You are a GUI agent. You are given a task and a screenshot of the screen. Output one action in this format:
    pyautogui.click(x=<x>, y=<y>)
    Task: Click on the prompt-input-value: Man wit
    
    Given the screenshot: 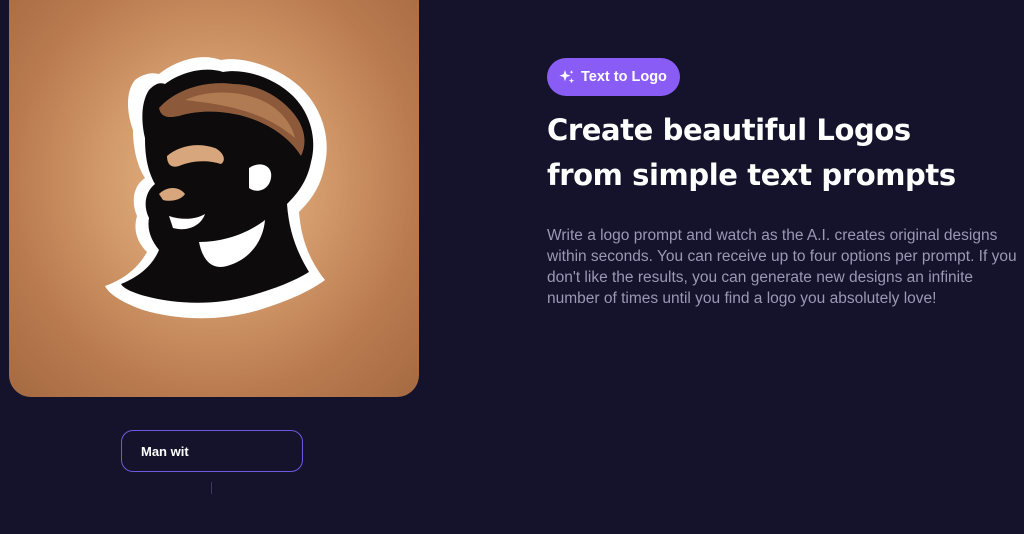 What is the action you would take?
    pyautogui.click(x=165, y=451)
    